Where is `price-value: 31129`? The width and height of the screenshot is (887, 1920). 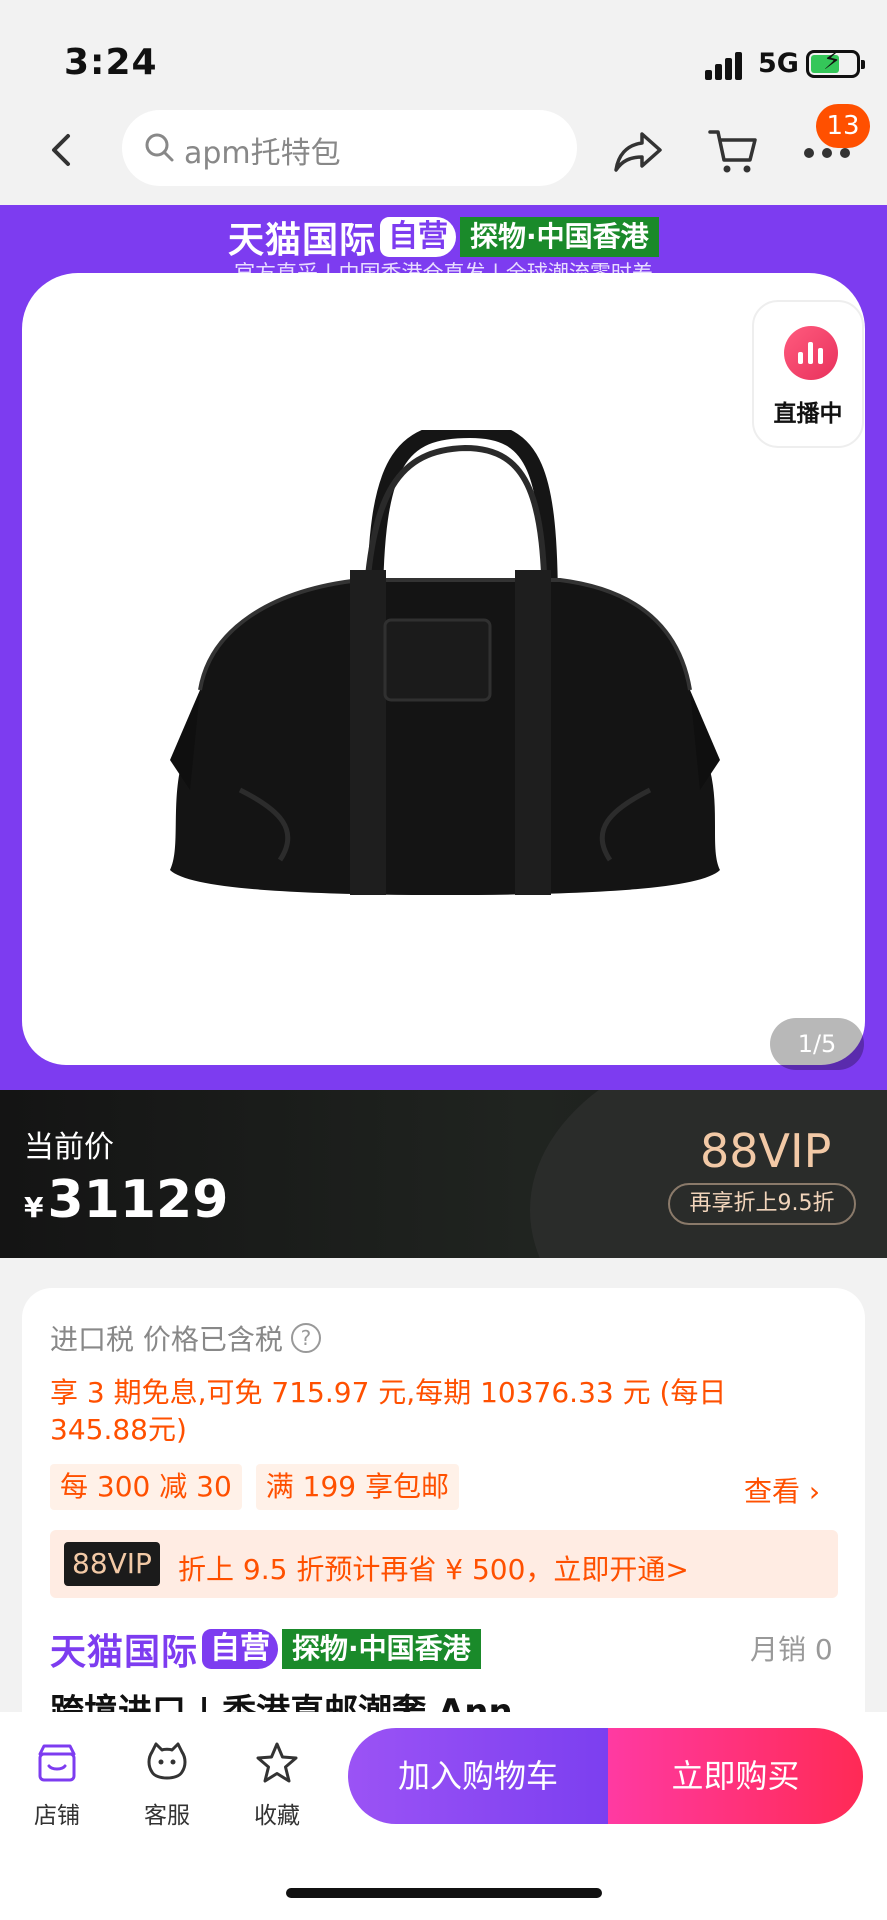
price-value: 31129 is located at coordinates (138, 1200).